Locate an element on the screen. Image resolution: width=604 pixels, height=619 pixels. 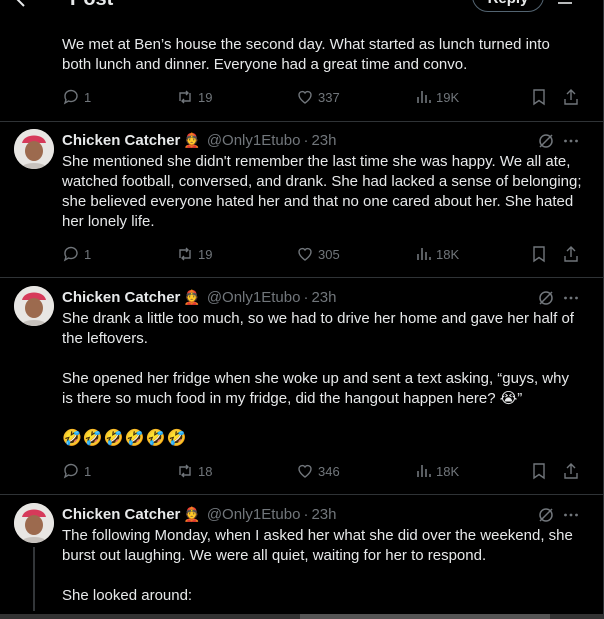
tweet-actions: 1 18 346 18K is located at coordinates (322, 471).